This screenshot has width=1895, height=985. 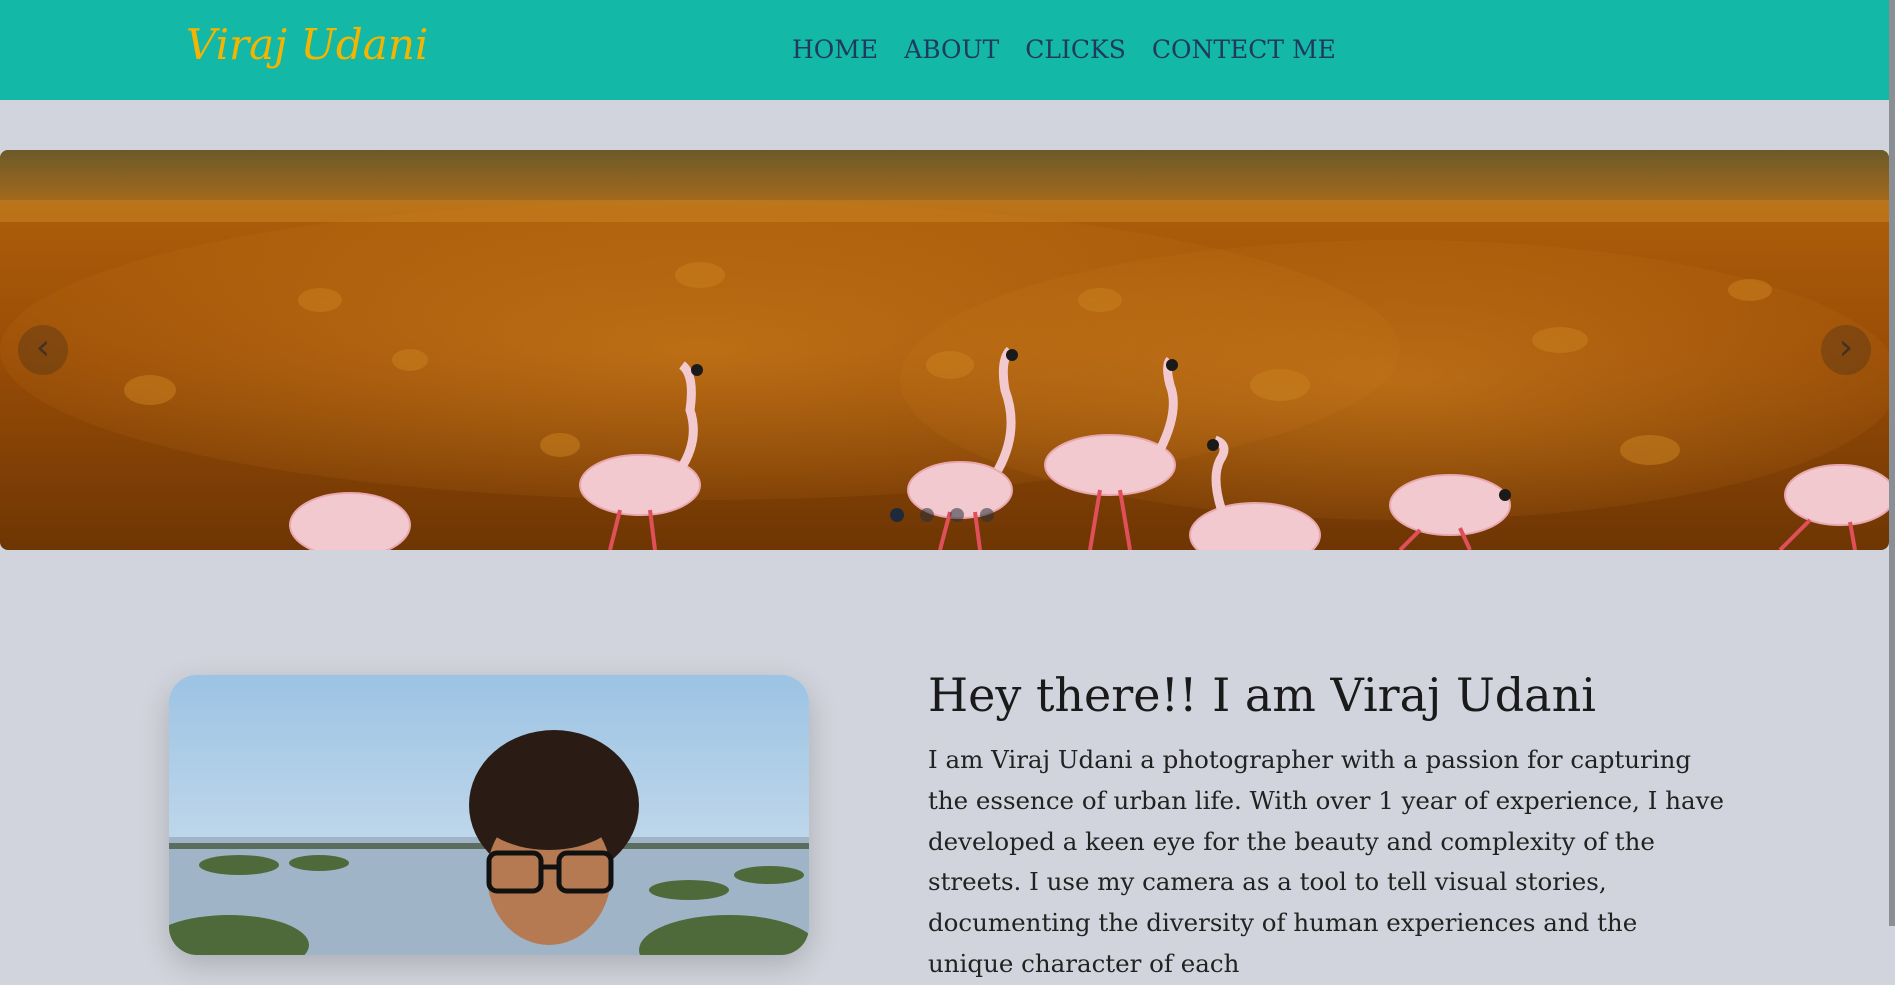 I want to click on brand-logo: Viraj Udani, so click(x=307, y=44).